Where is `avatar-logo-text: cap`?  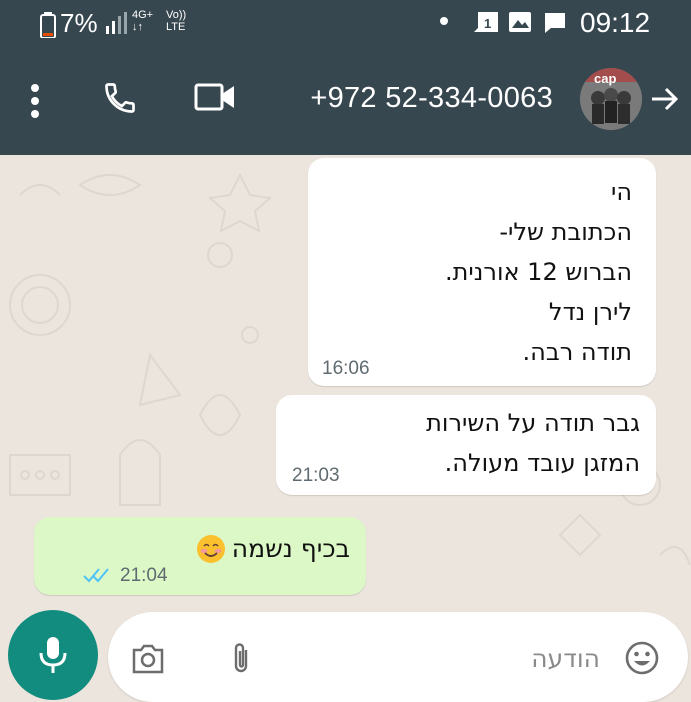
avatar-logo-text: cap is located at coordinates (605, 78).